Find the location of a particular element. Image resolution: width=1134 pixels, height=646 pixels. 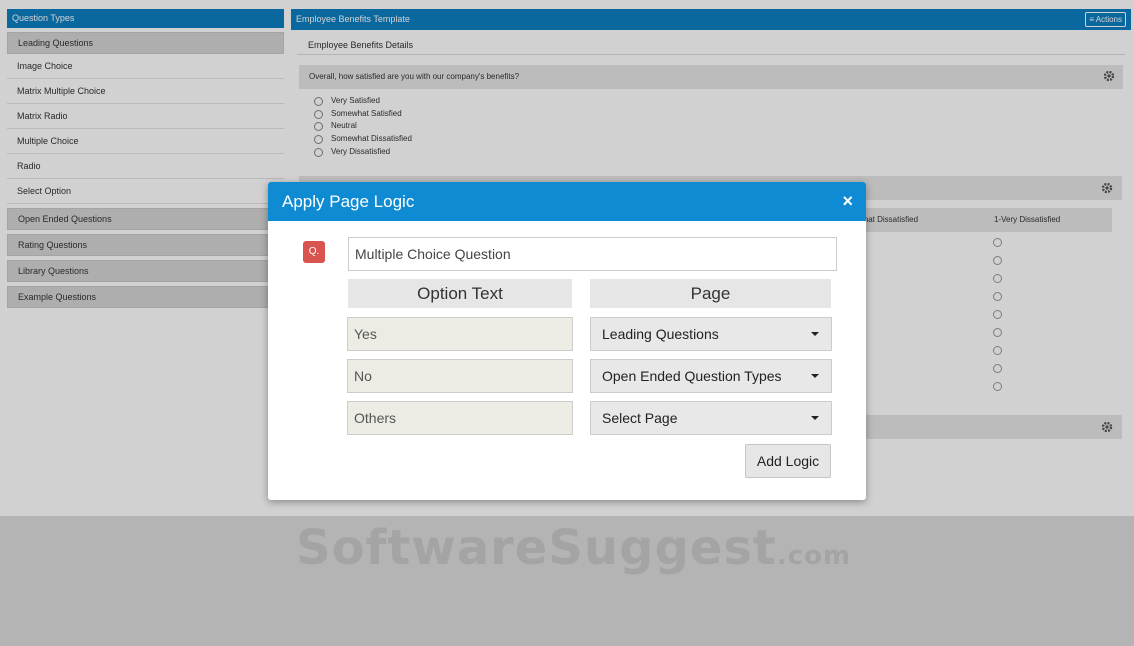

option-text-field: Others is located at coordinates (460, 418).